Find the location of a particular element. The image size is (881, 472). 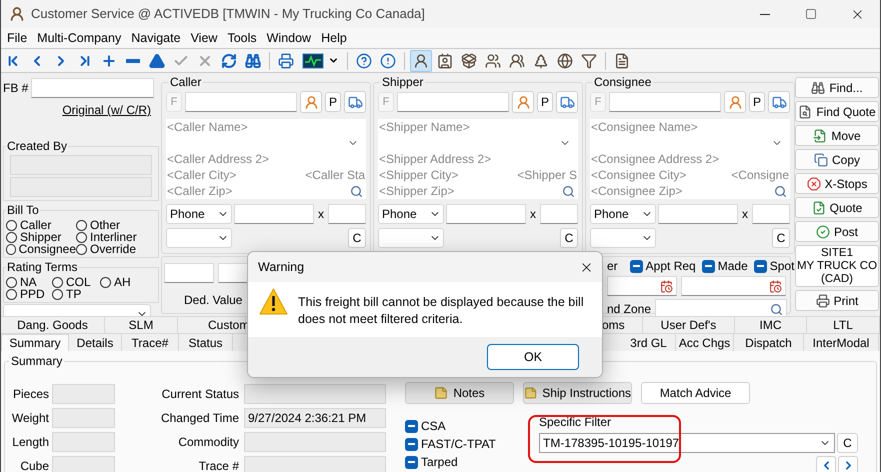

field-label: Current Status is located at coordinates (199, 394).